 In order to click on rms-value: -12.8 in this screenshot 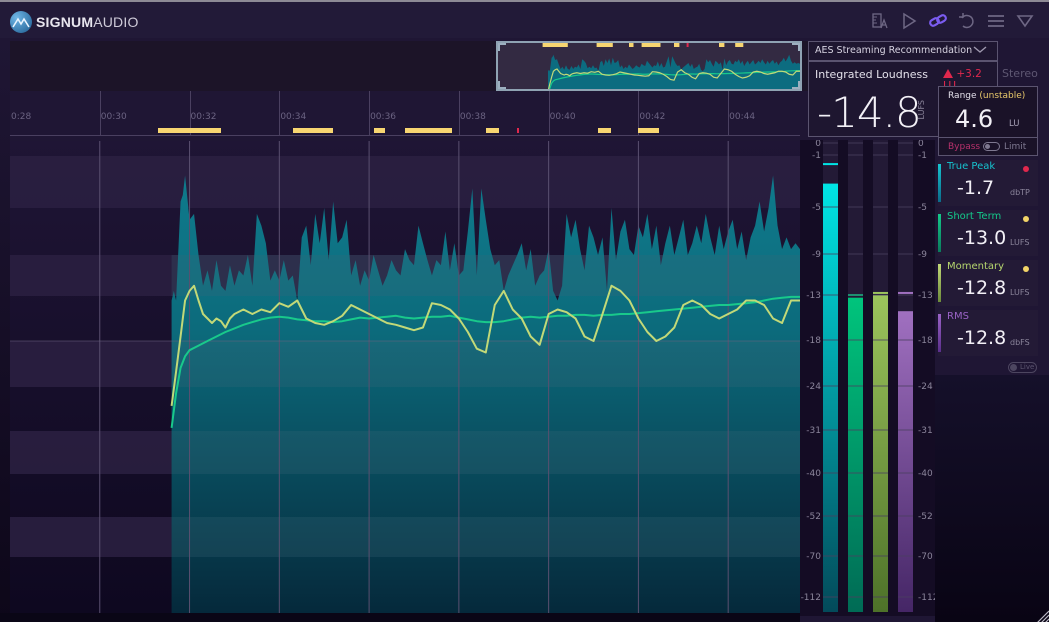, I will do `click(982, 338)`.